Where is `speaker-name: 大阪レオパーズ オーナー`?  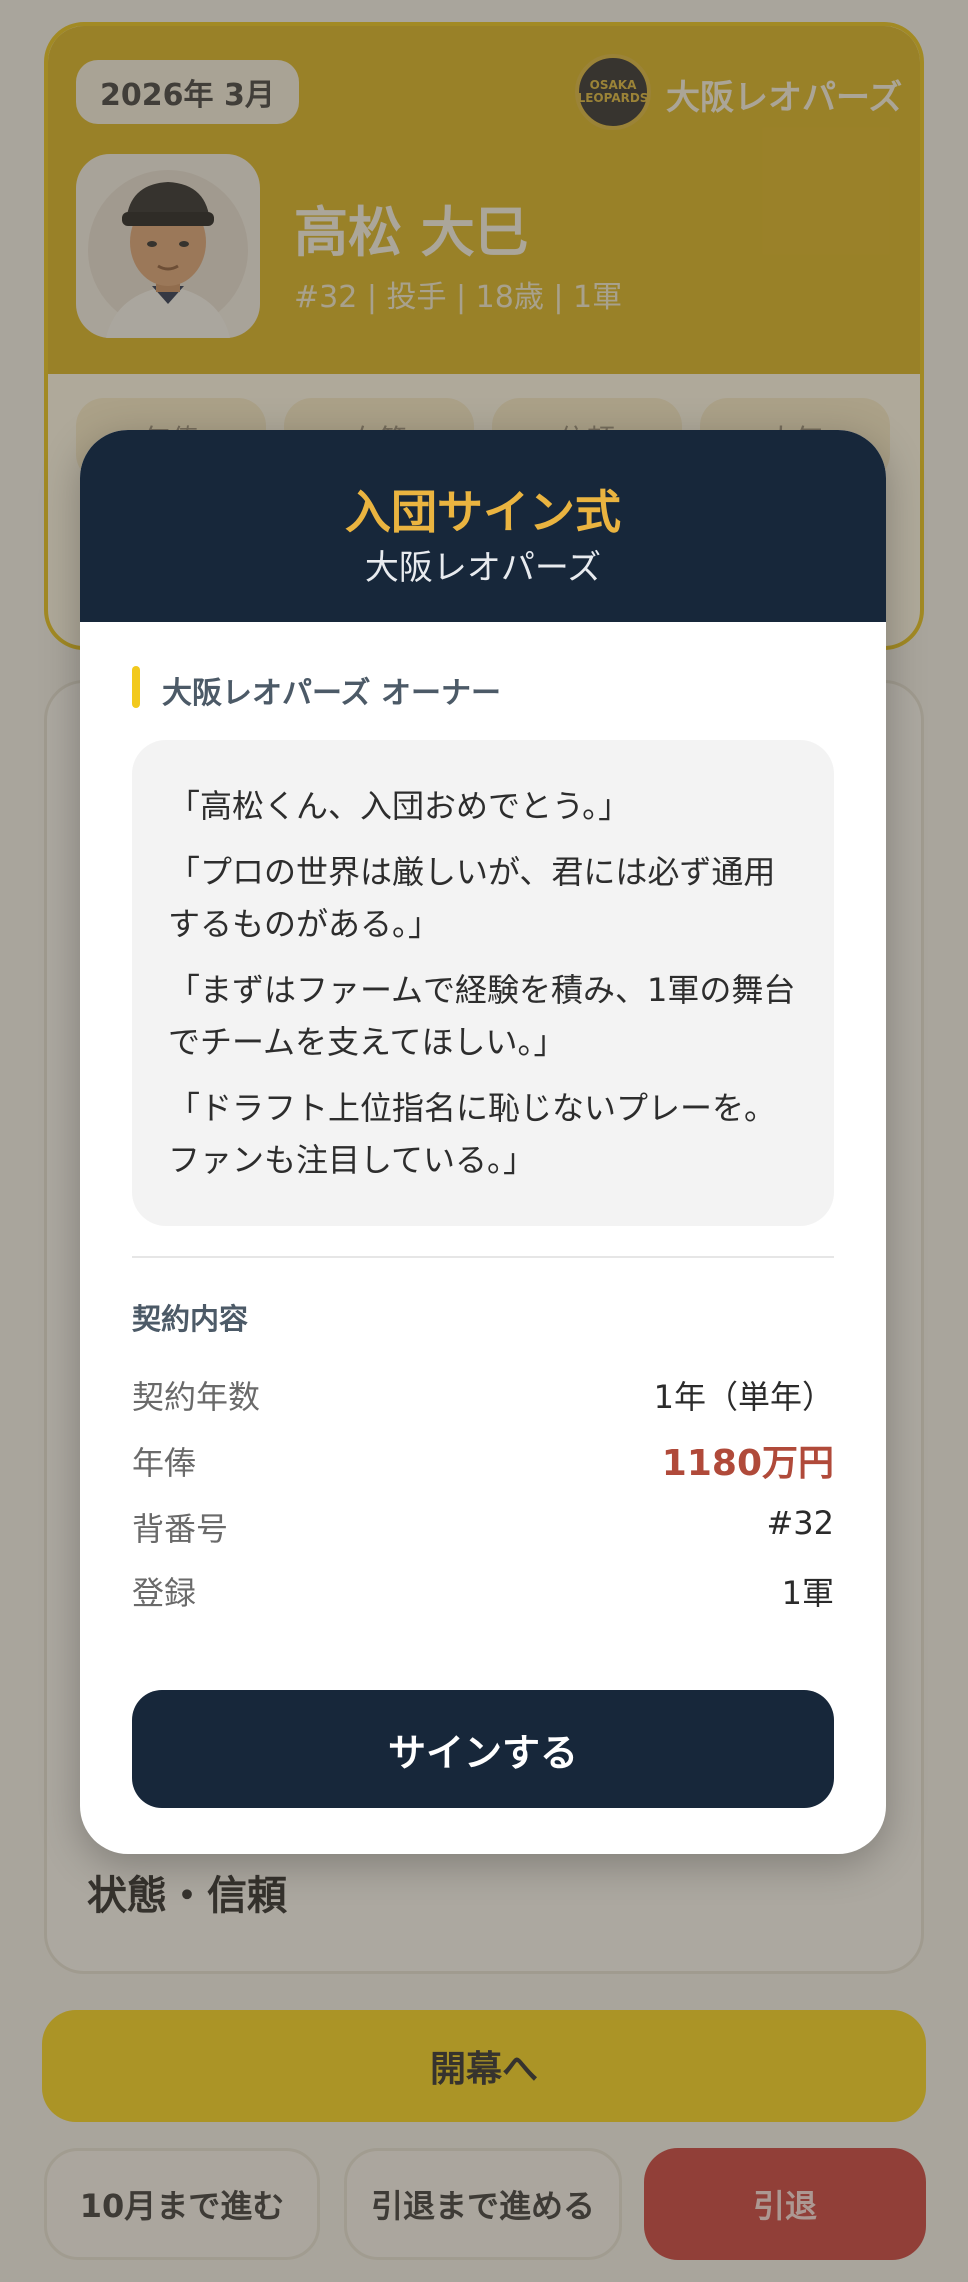
speaker-name: 大阪レオパーズ オーナー is located at coordinates (331, 693).